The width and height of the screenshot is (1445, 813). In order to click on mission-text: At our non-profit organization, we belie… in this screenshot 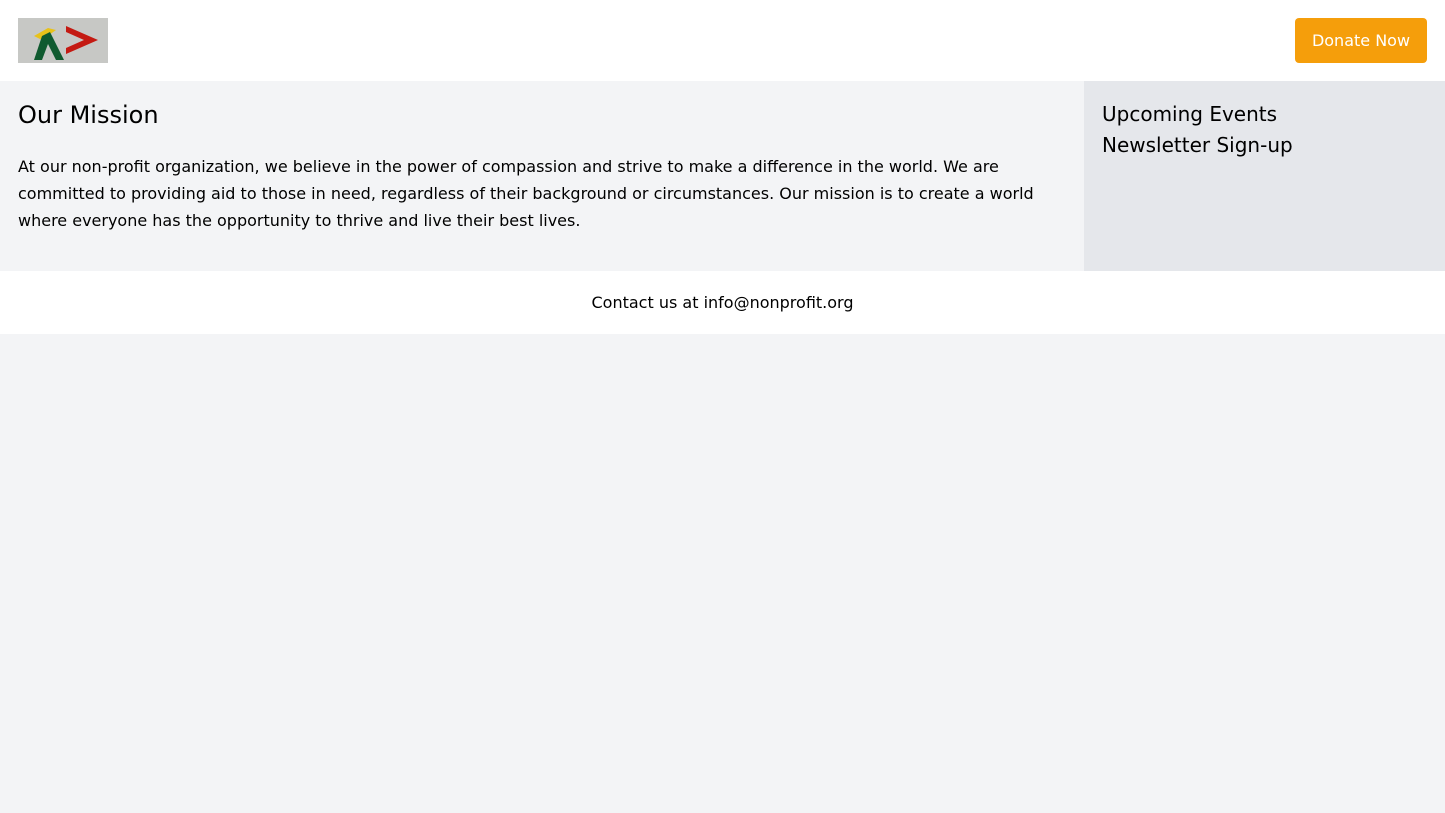, I will do `click(526, 193)`.